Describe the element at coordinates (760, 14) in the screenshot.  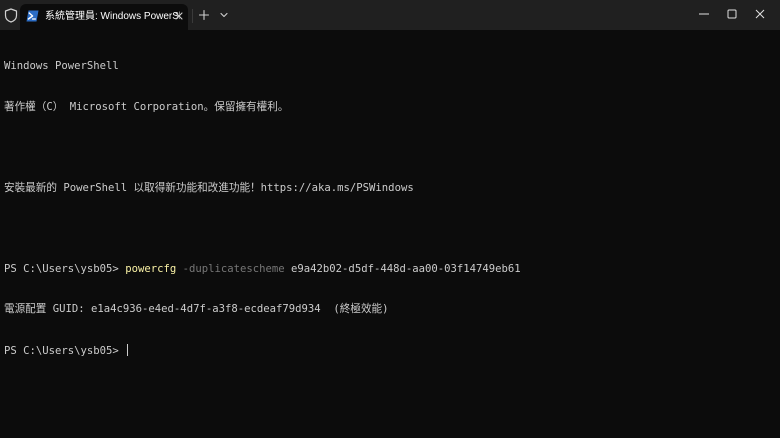
I see `window-close-icon` at that location.